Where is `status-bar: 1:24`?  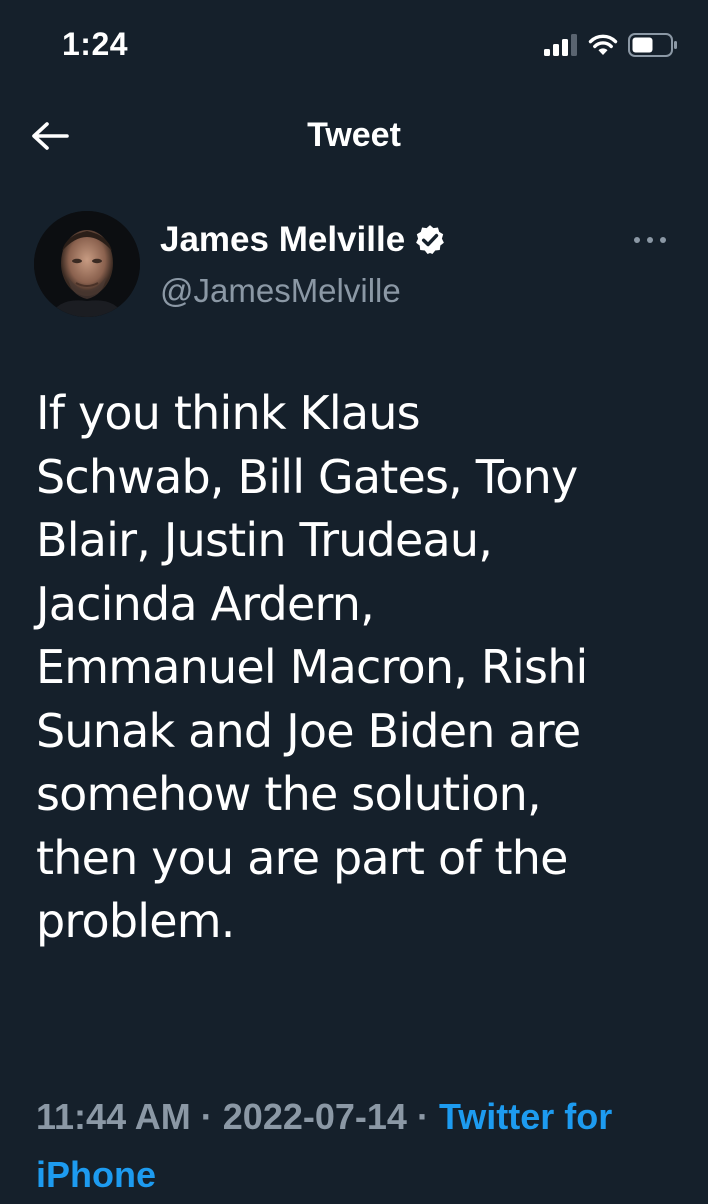
status-bar: 1:24 is located at coordinates (354, 45).